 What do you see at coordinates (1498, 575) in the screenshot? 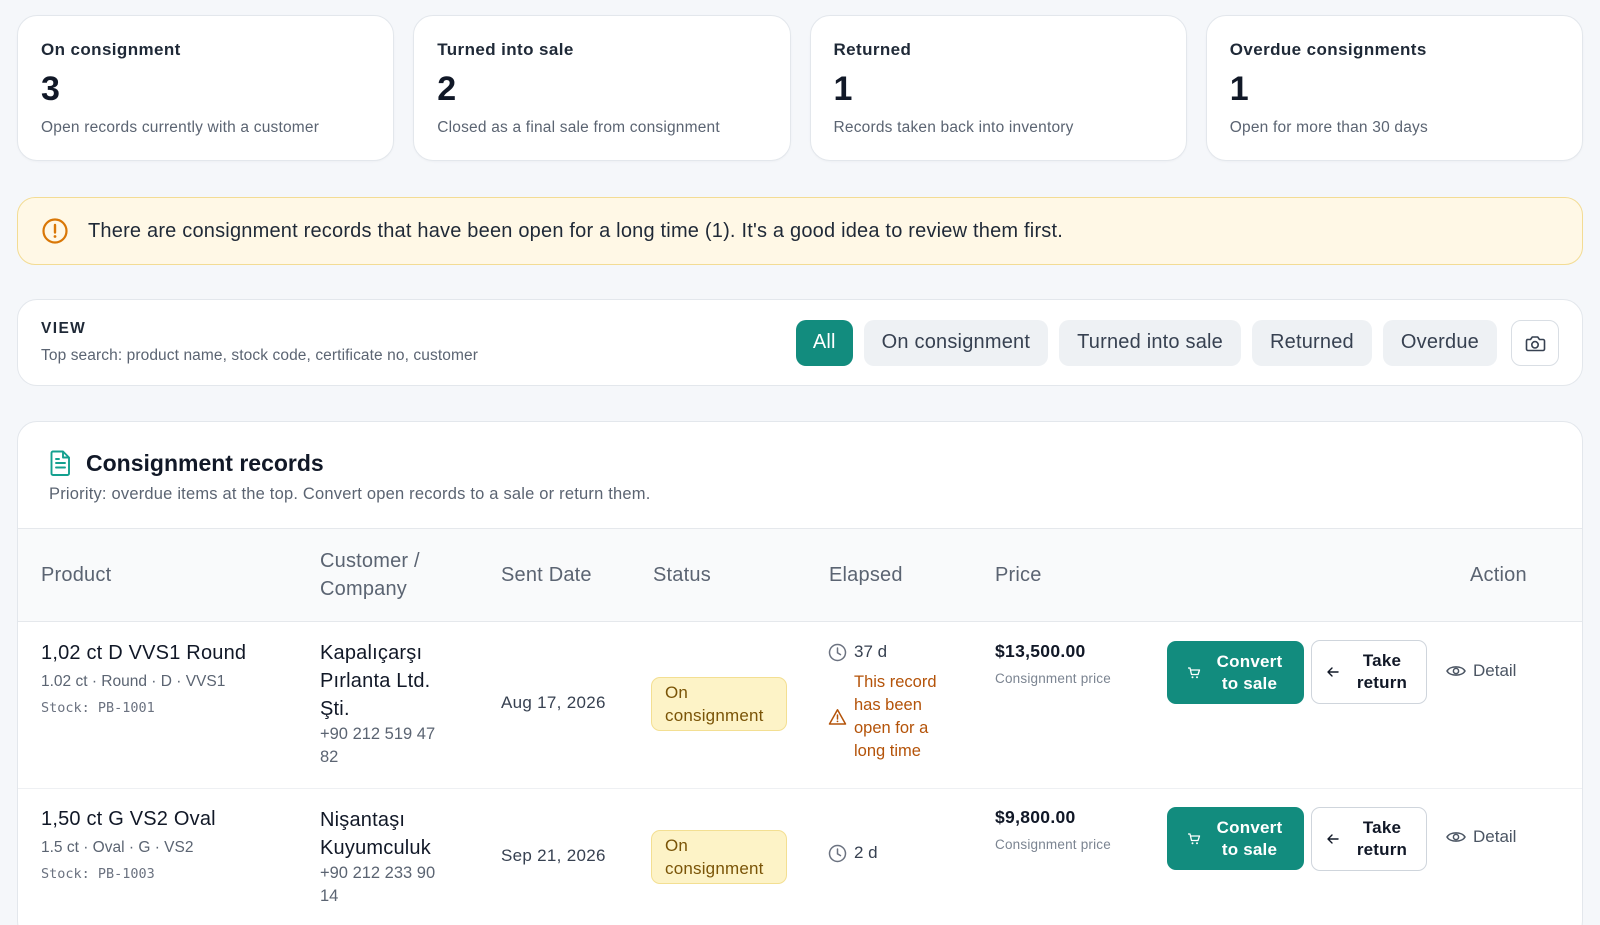
I see `column-action: Action` at bounding box center [1498, 575].